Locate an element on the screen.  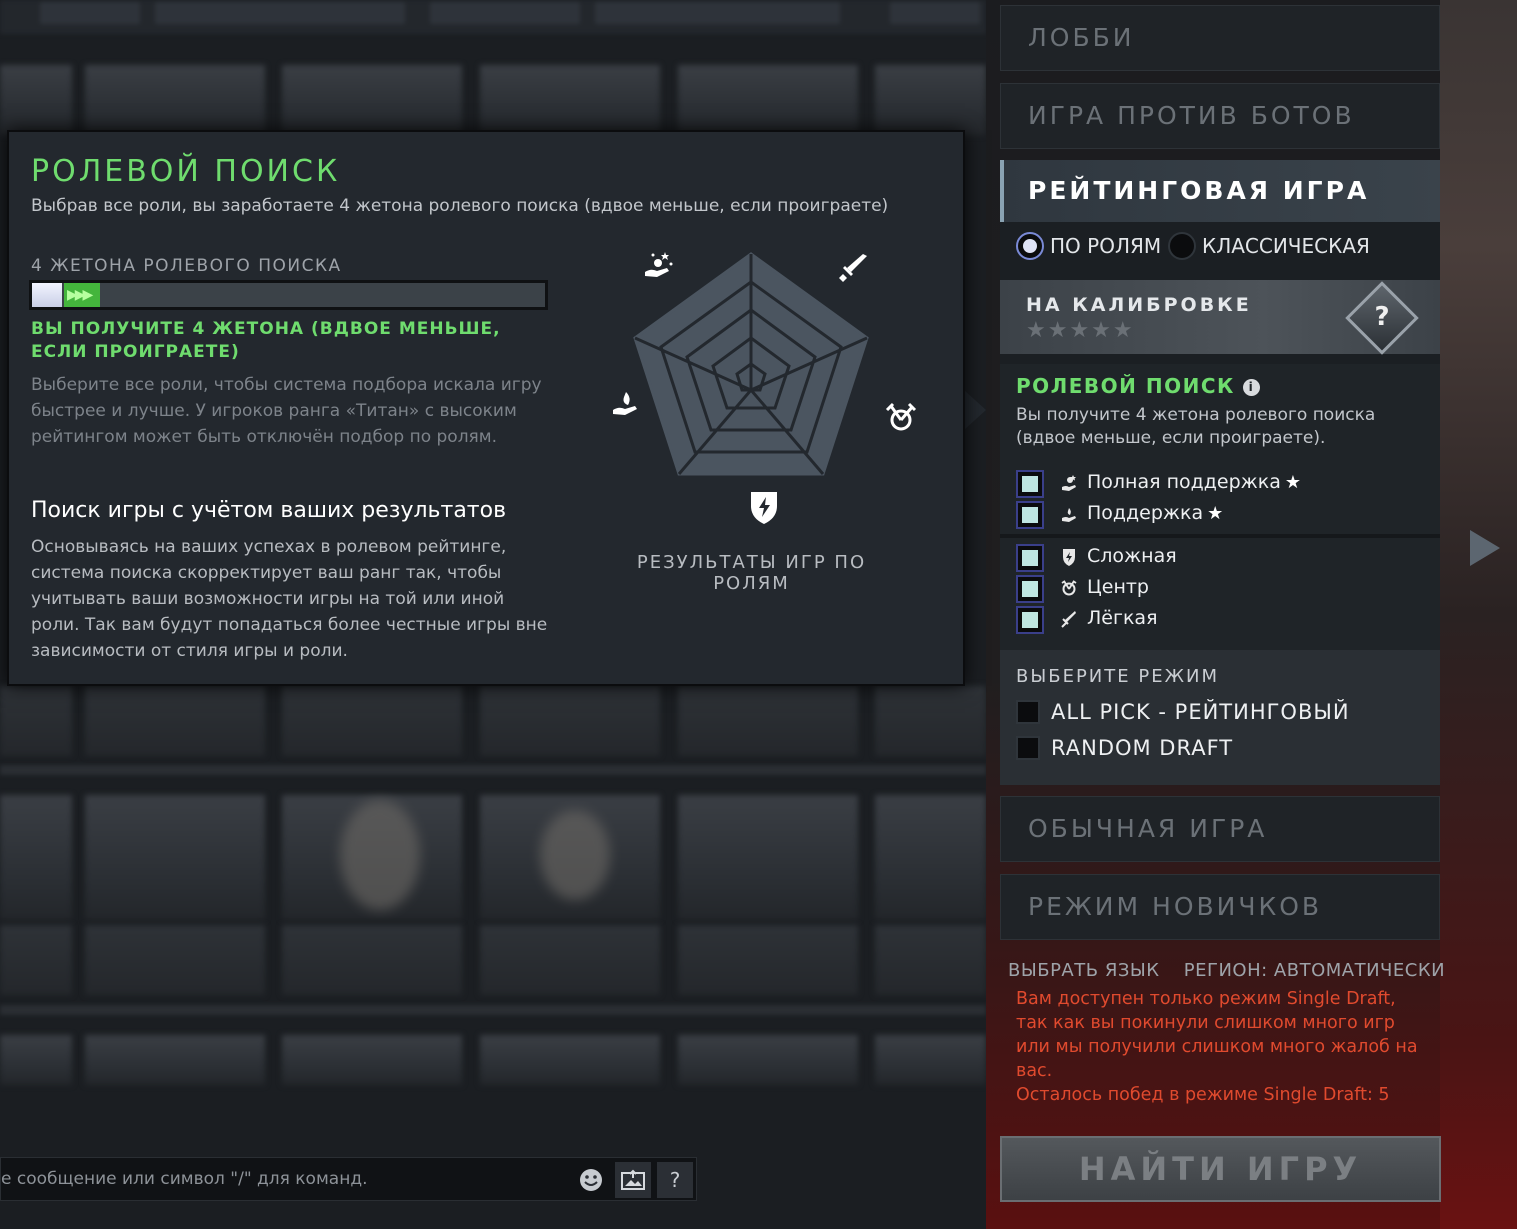
radio-roles is located at coordinates (1030, 246).